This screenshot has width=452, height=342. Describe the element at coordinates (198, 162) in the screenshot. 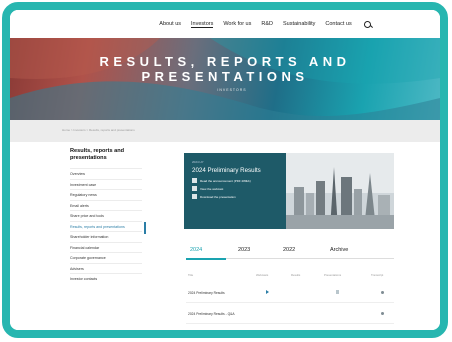

I see `feature-label: 2024 HY` at that location.